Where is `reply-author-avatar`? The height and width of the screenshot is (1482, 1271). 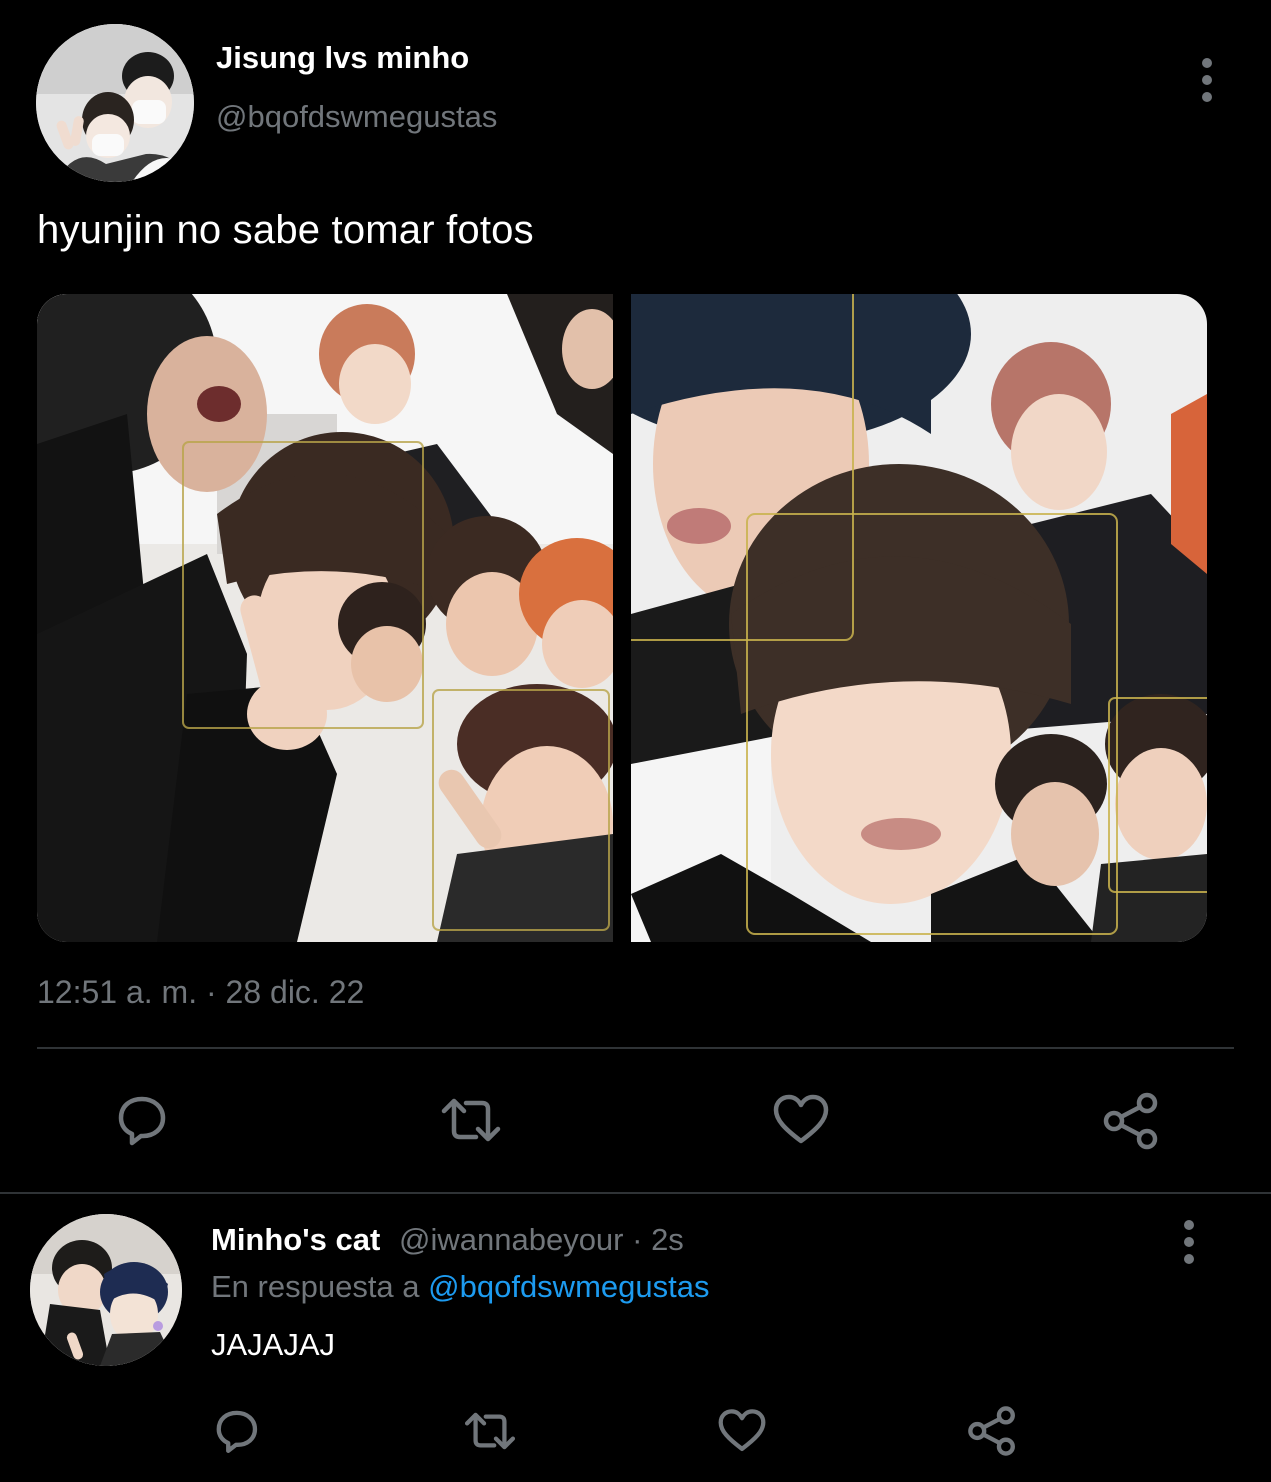 reply-author-avatar is located at coordinates (106, 1290).